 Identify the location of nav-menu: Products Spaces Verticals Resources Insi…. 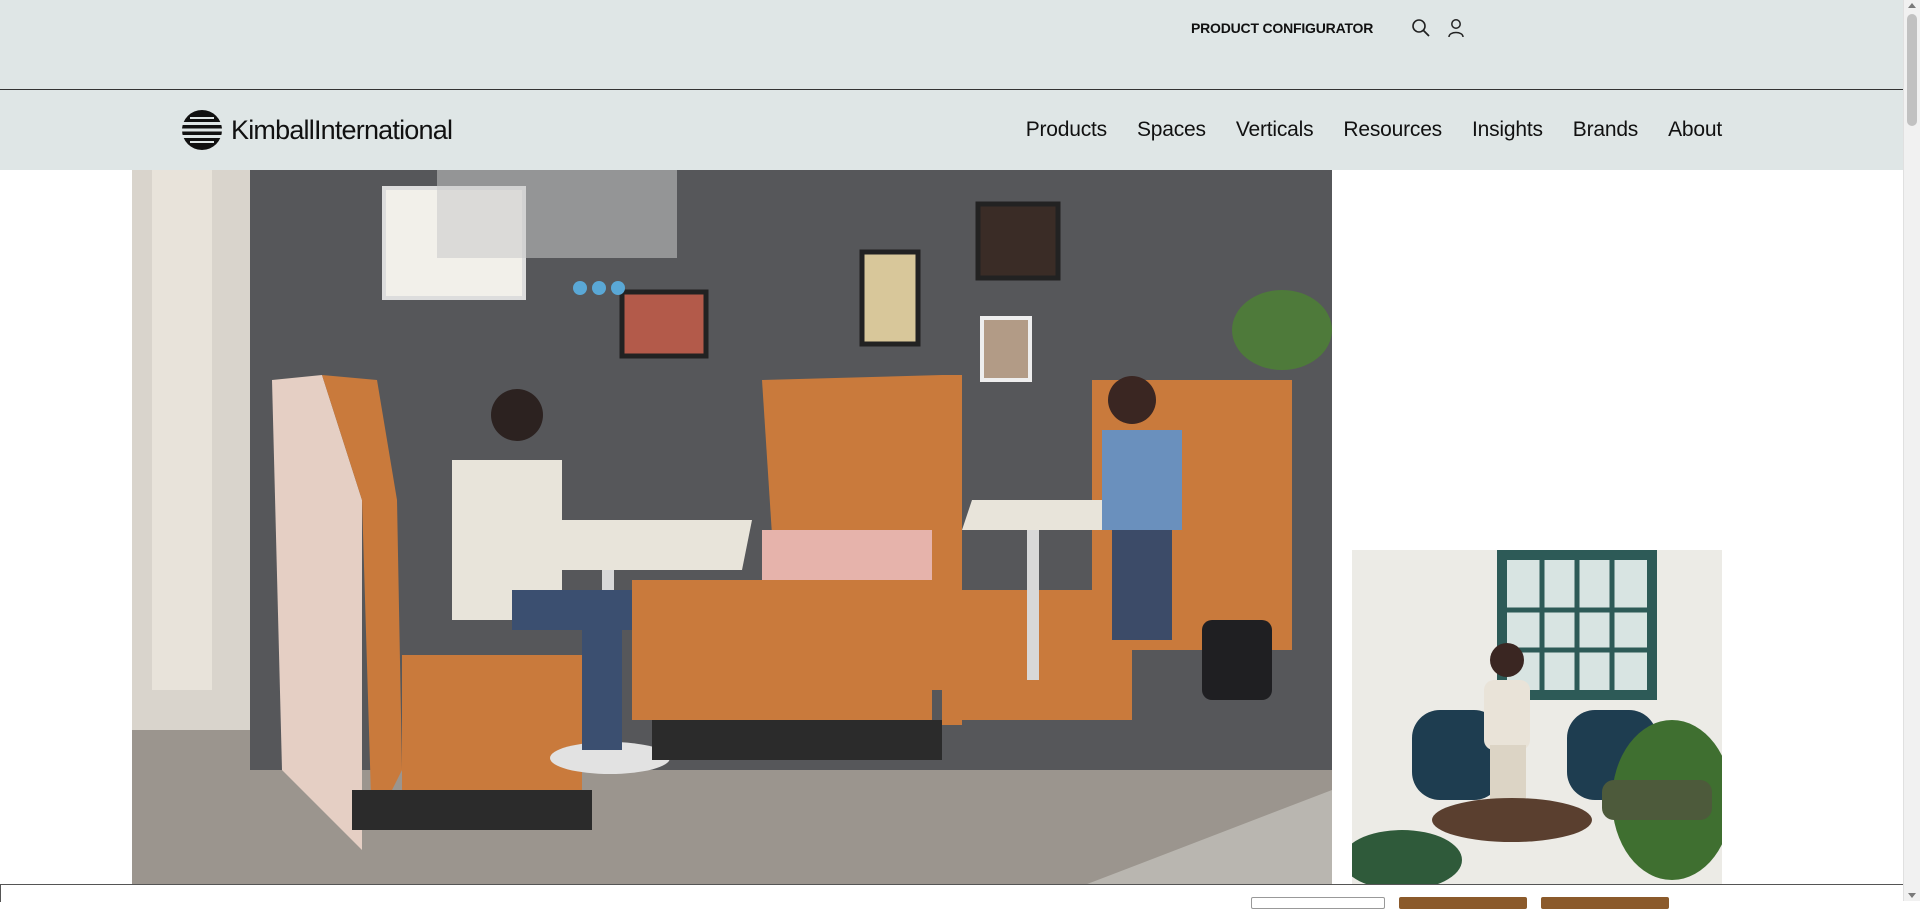
(1359, 130).